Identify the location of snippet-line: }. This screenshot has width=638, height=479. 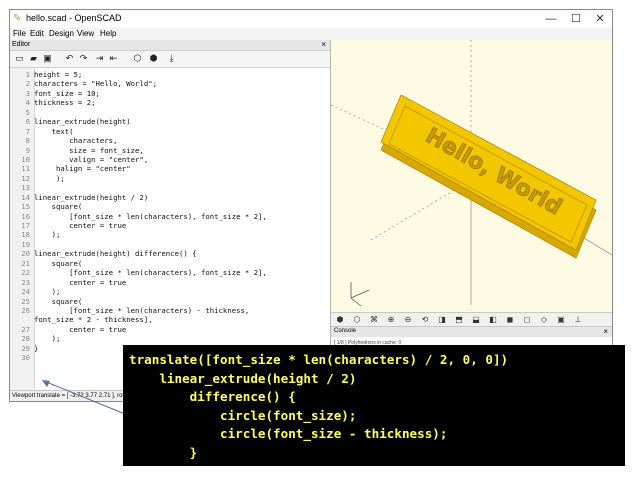
(163, 452).